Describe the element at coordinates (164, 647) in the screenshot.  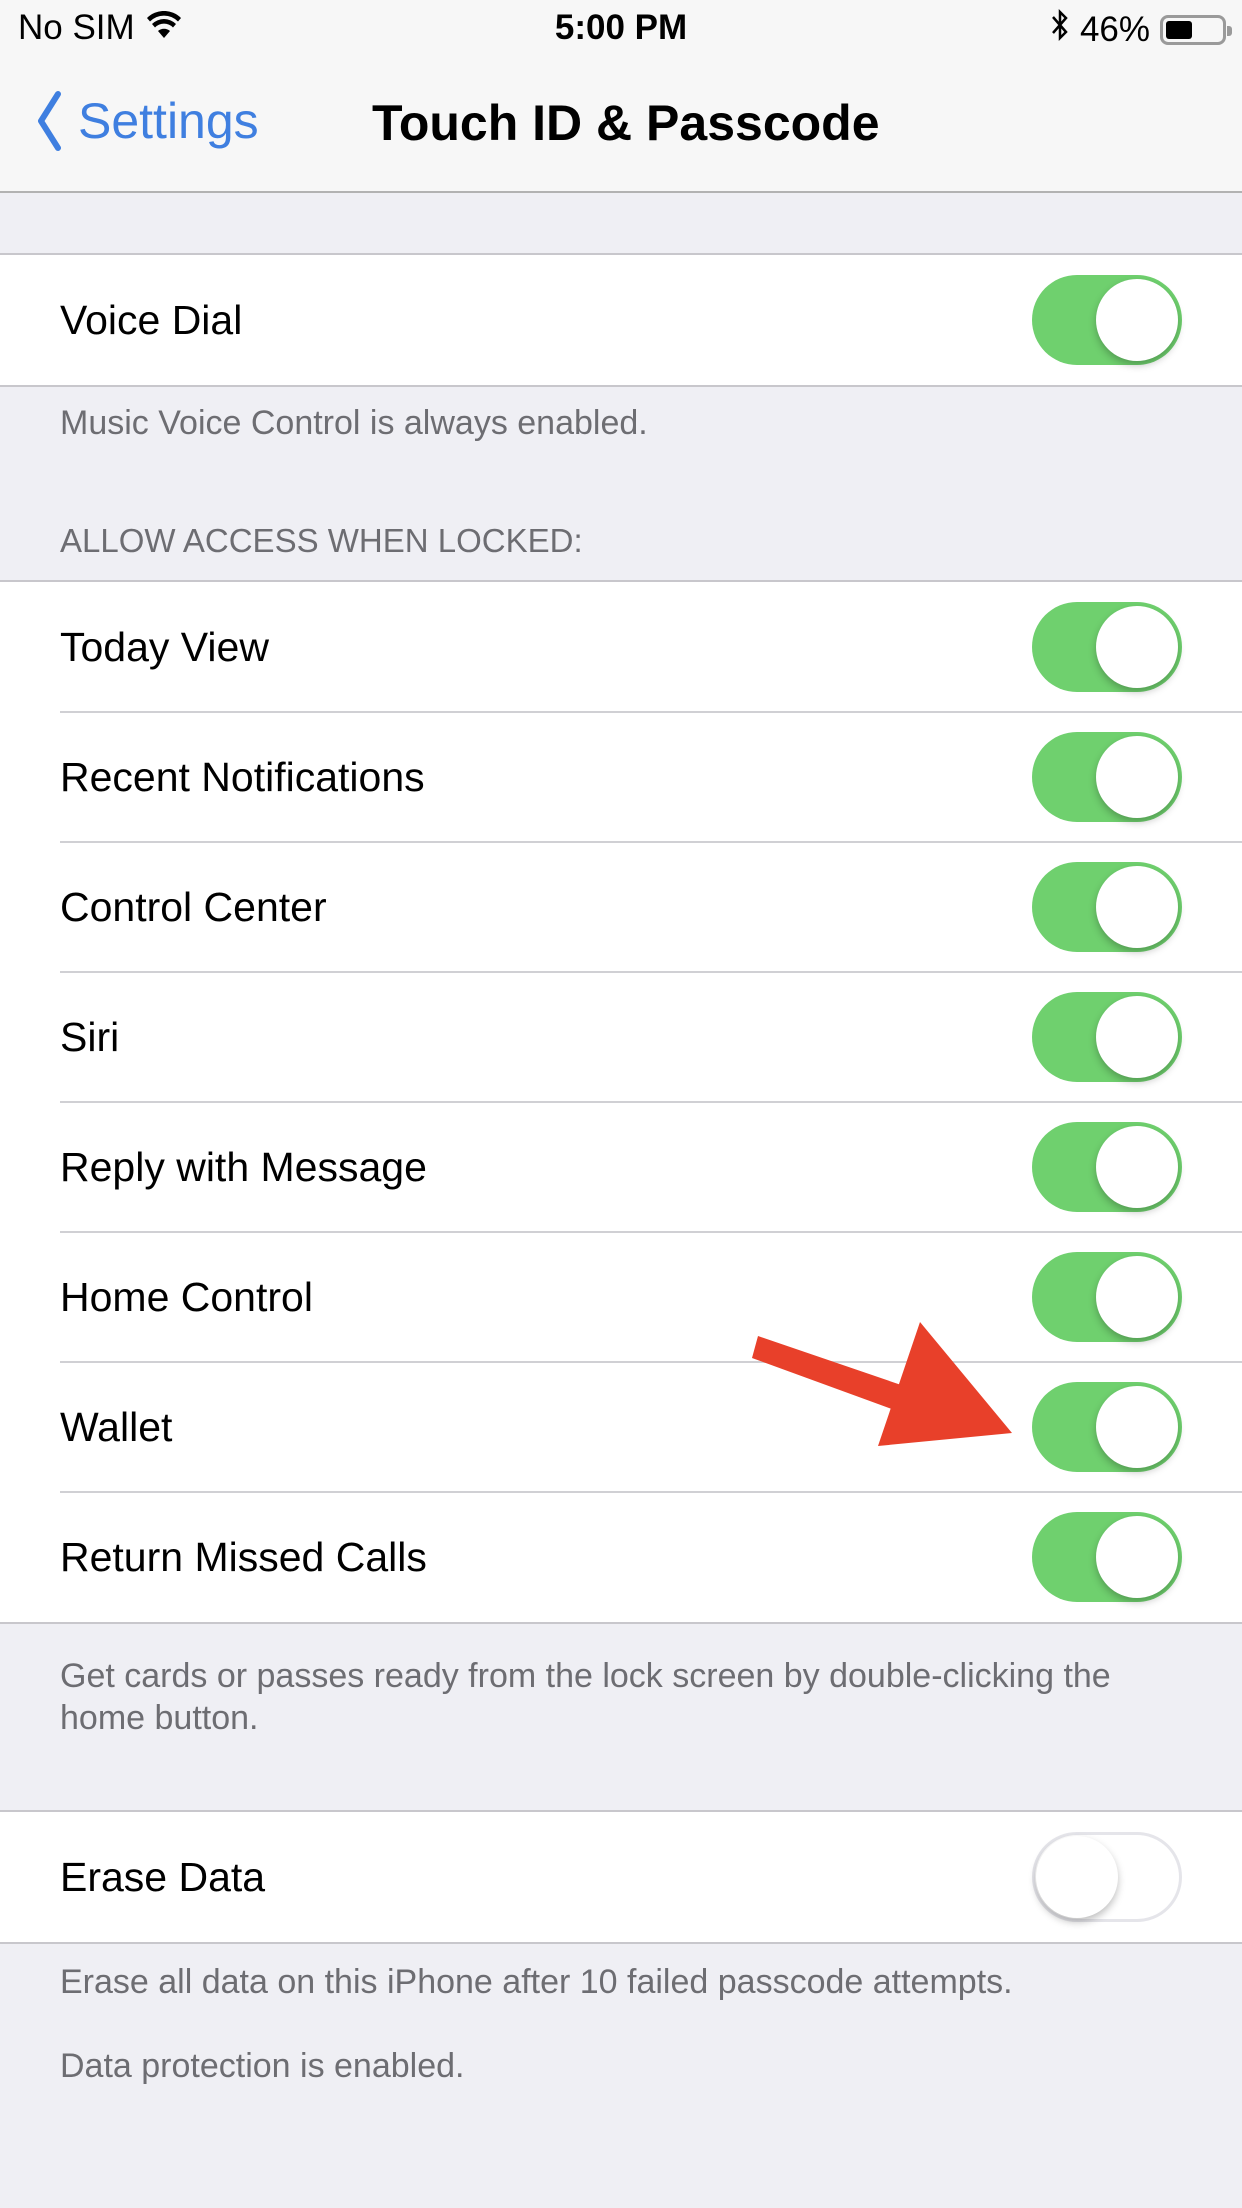
I see `row-label: Today View` at that location.